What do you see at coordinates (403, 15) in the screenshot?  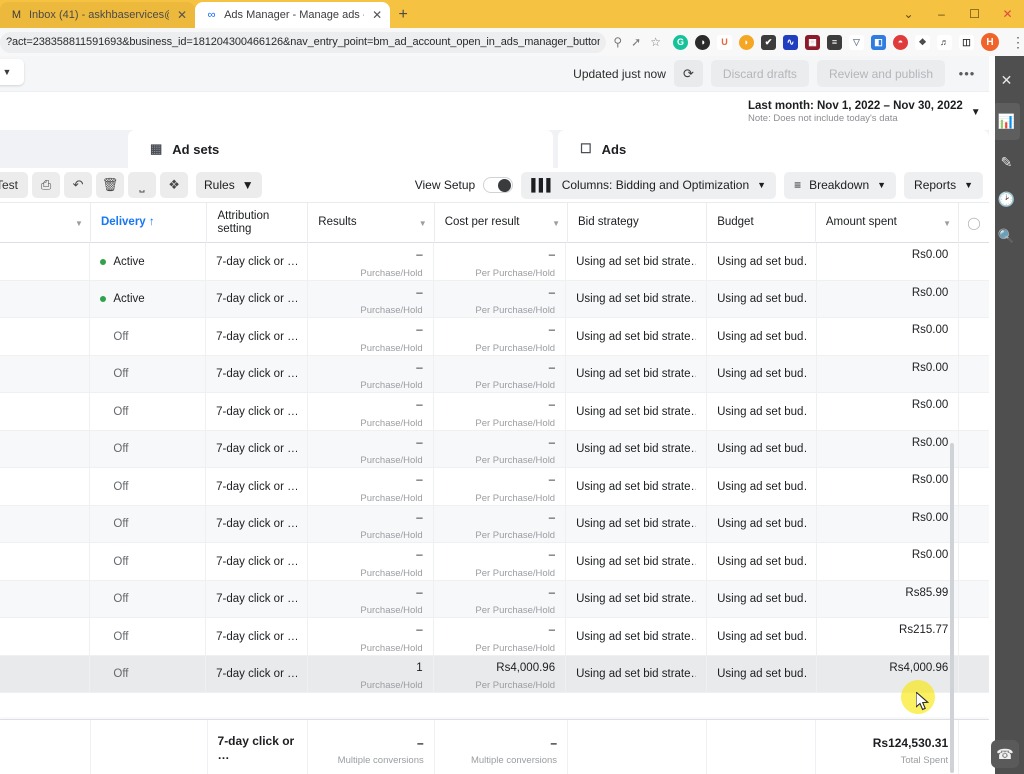 I see `new-tab-button: +` at bounding box center [403, 15].